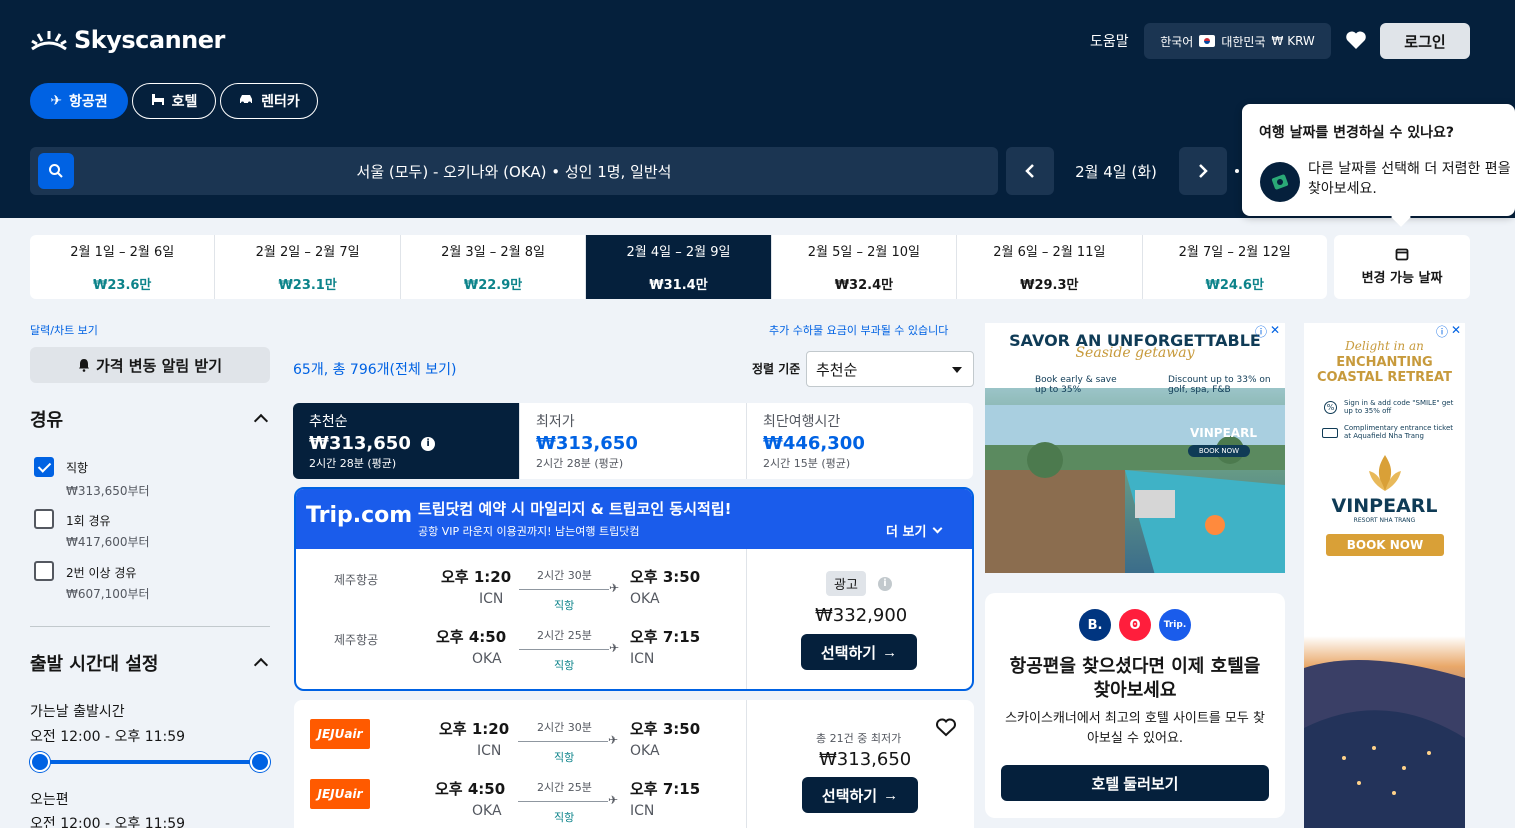 The height and width of the screenshot is (828, 1515). I want to click on outbound-slider-min-handle, so click(40, 762).